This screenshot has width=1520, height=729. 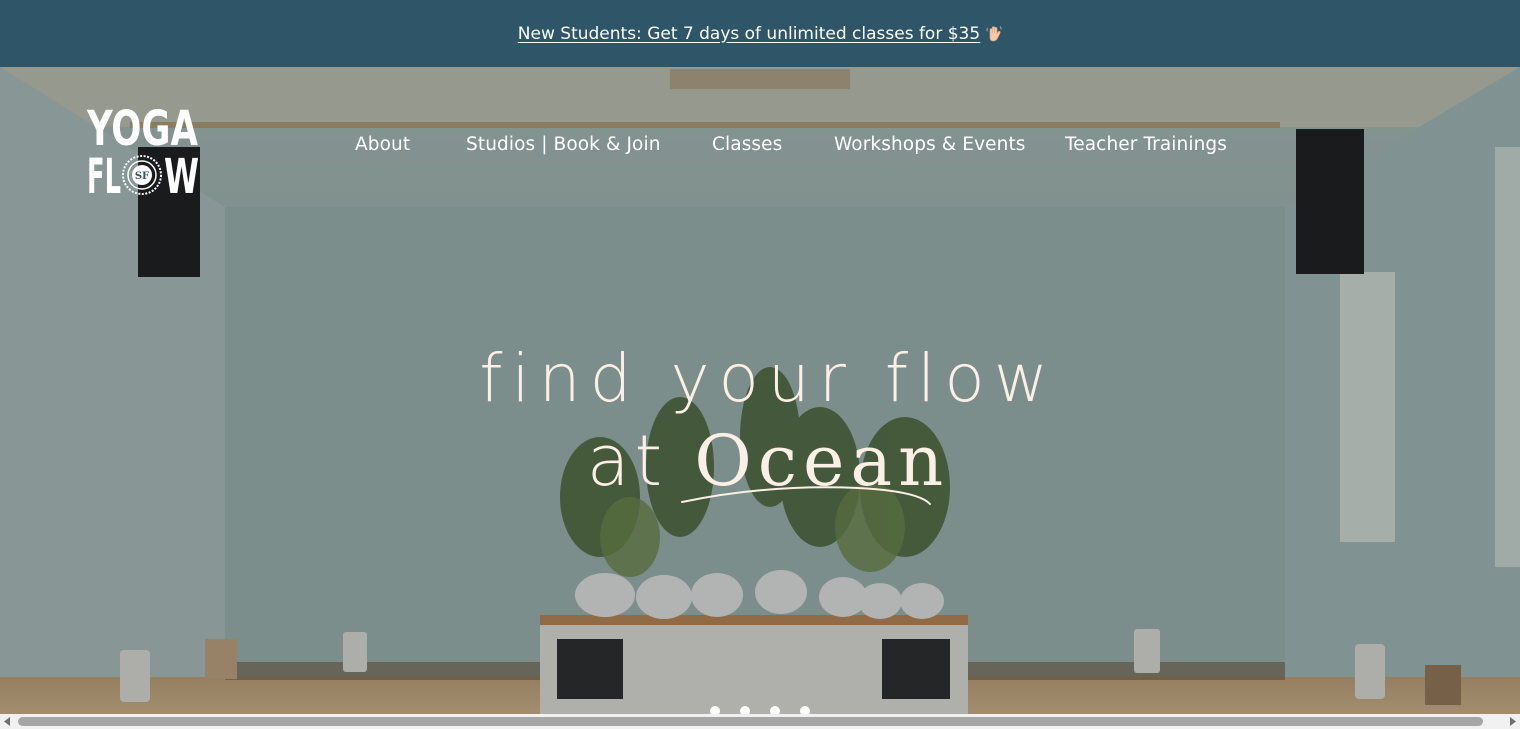 I want to click on hero-headline-prefix: at, so click(x=627, y=461).